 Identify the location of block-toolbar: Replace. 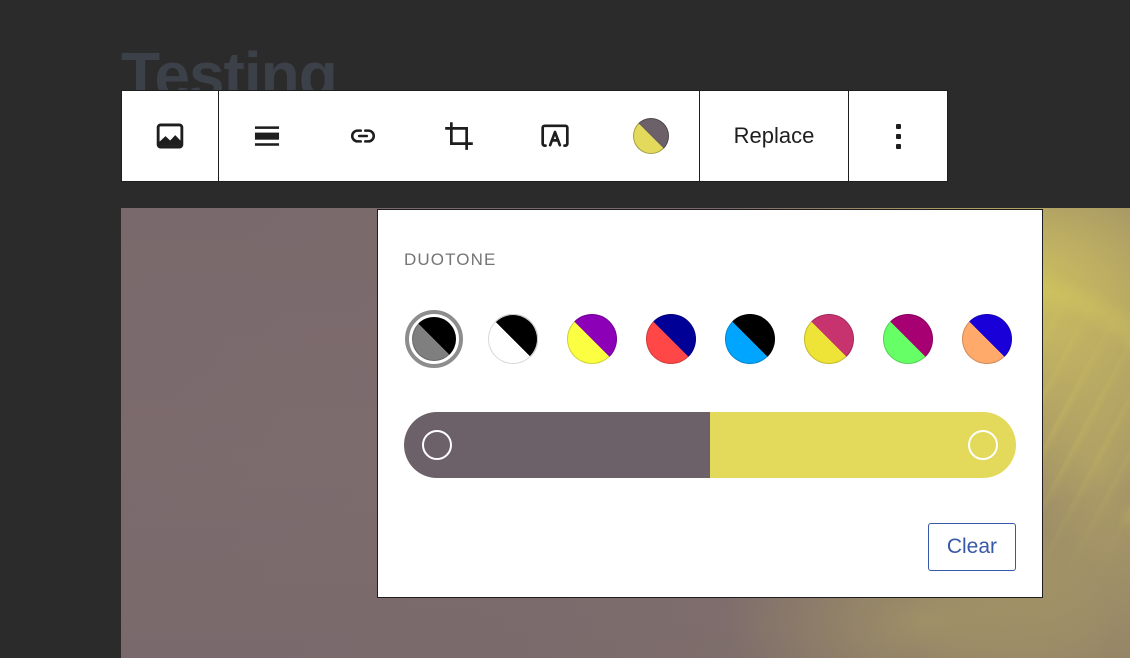
(534, 136).